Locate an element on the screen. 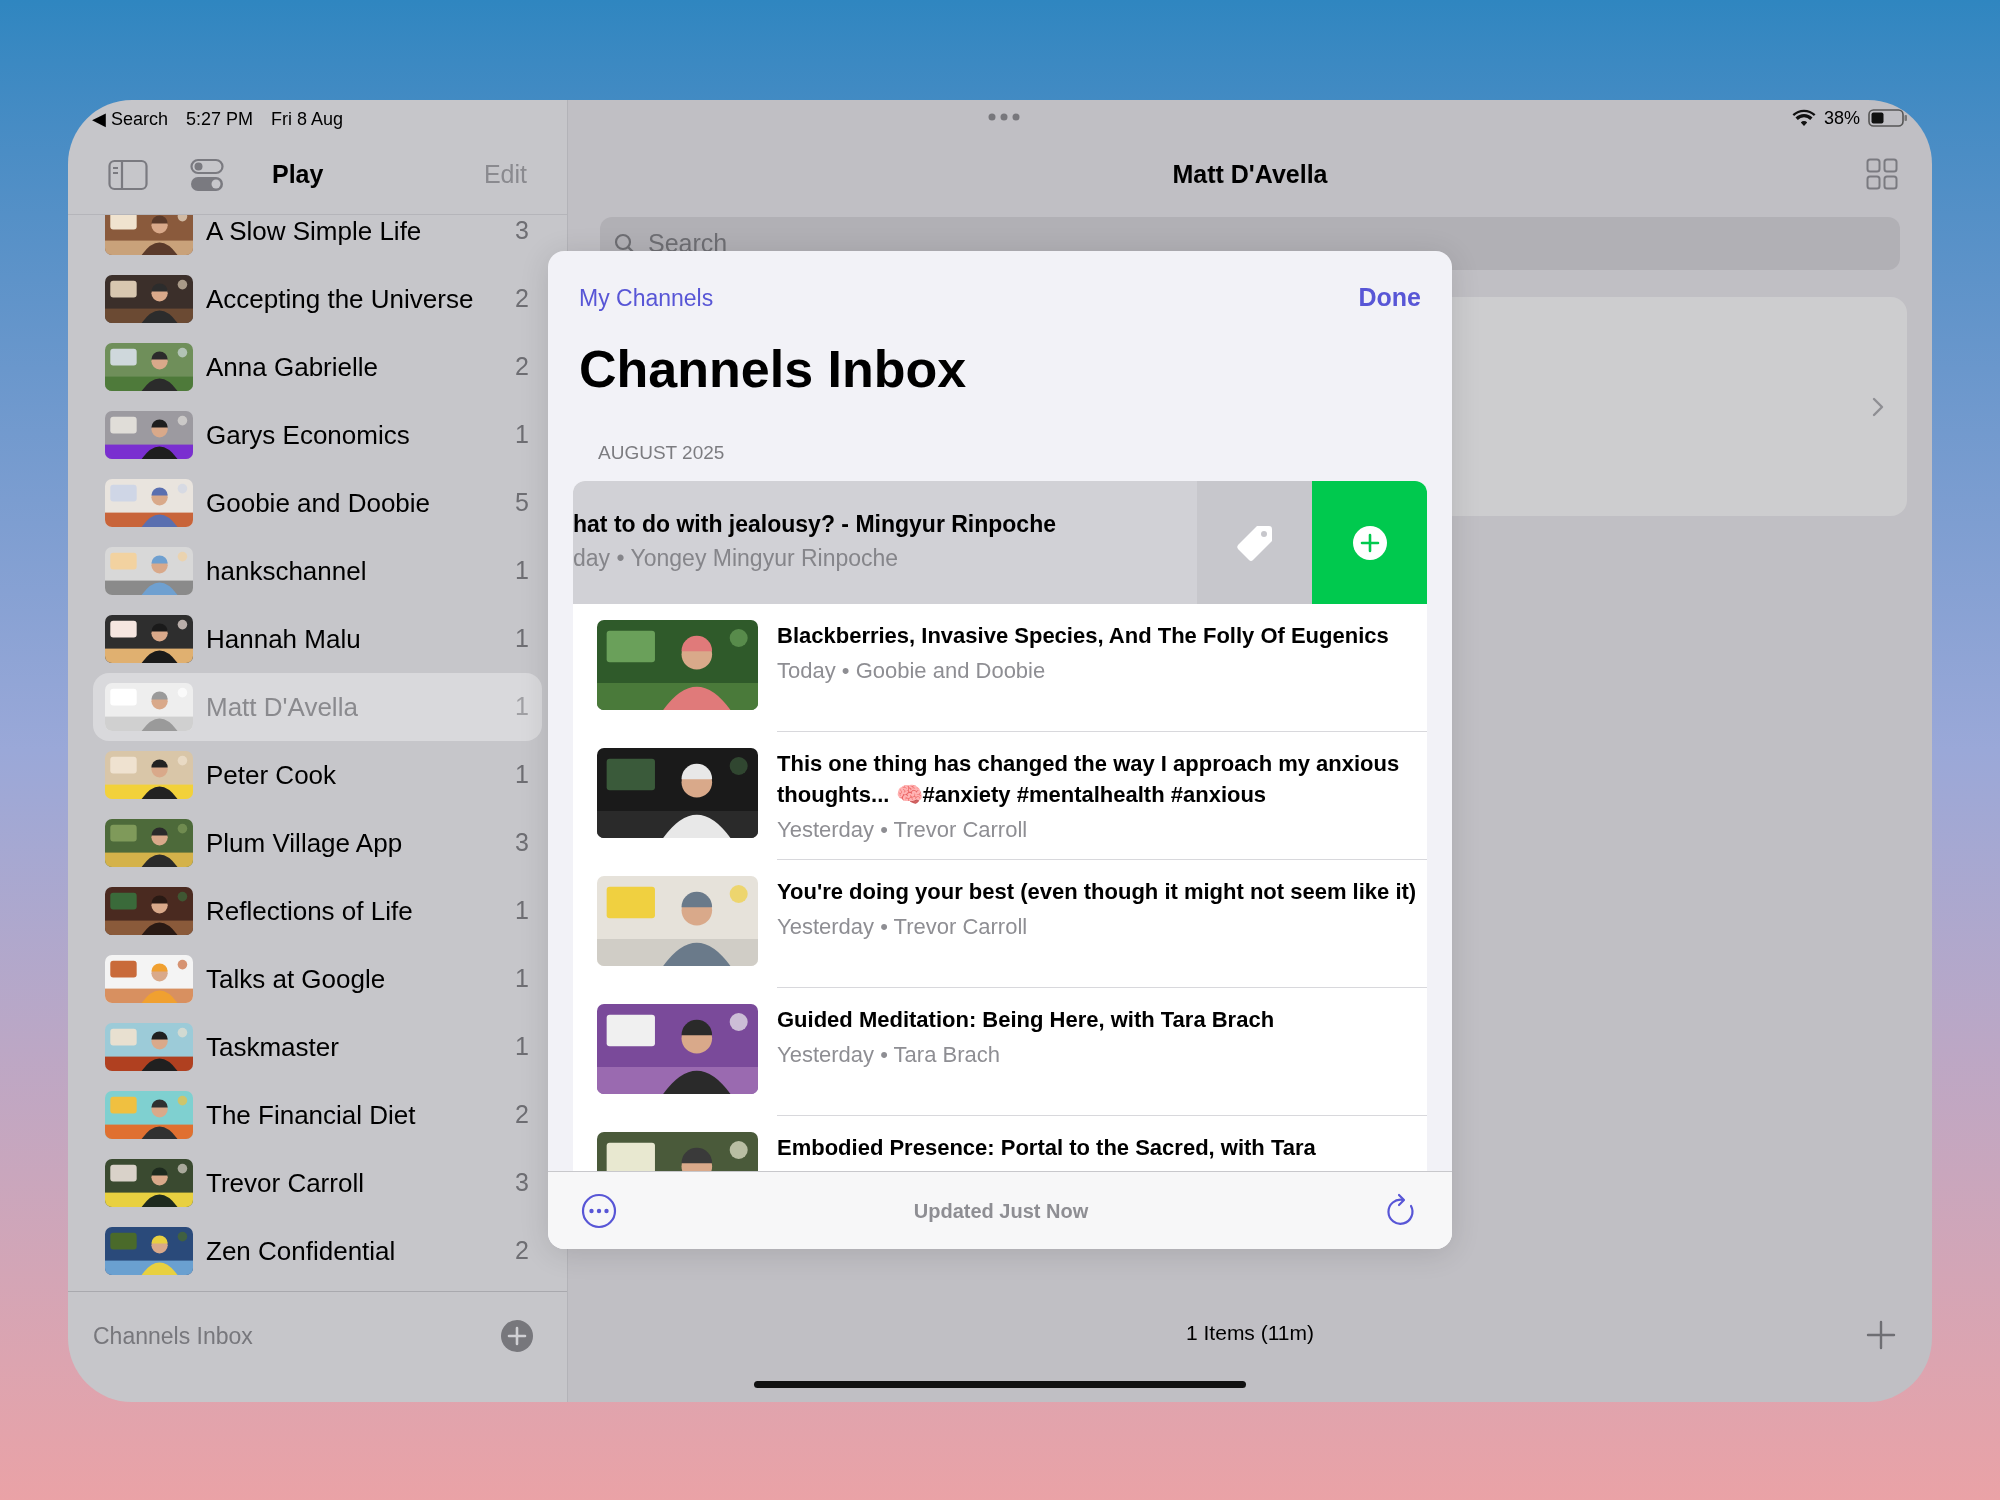 This screenshot has height=1500, width=2000. sheet-title: Channels Inbox is located at coordinates (773, 368).